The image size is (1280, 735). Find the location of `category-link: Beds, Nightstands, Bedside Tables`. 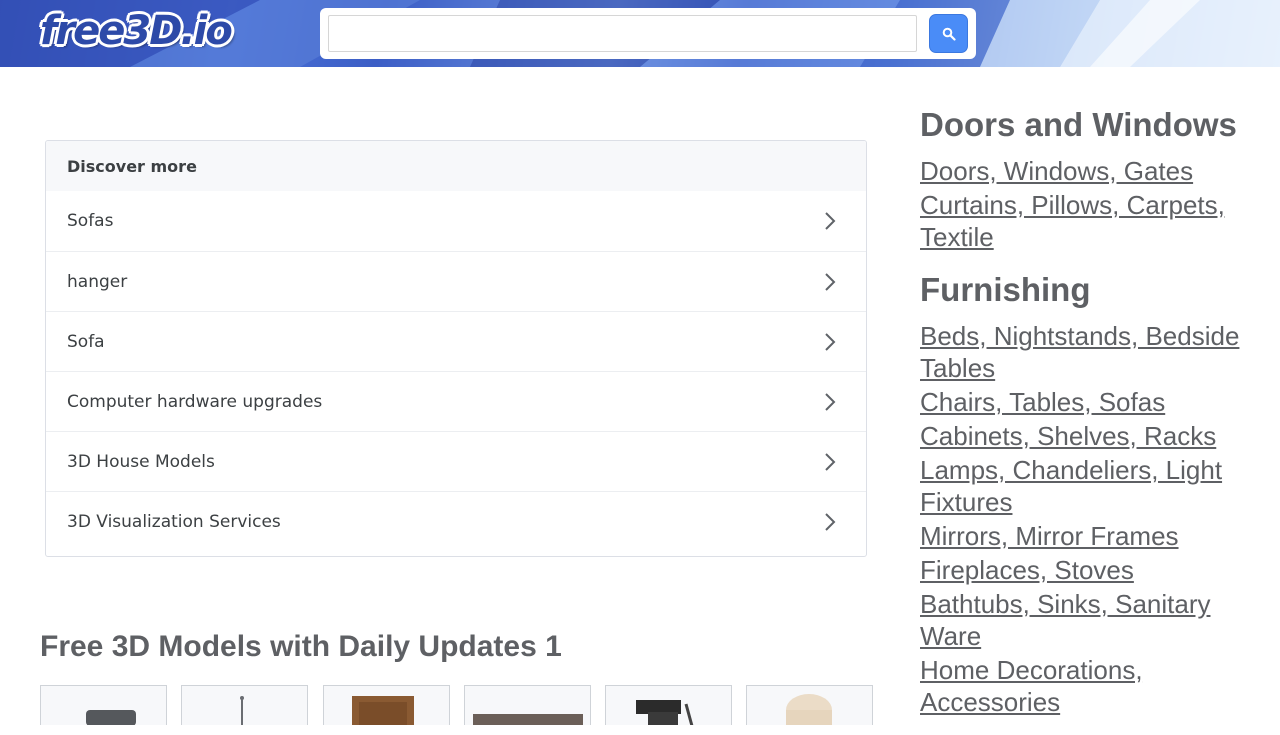

category-link: Beds, Nightstands, Bedside Tables is located at coordinates (1090, 352).